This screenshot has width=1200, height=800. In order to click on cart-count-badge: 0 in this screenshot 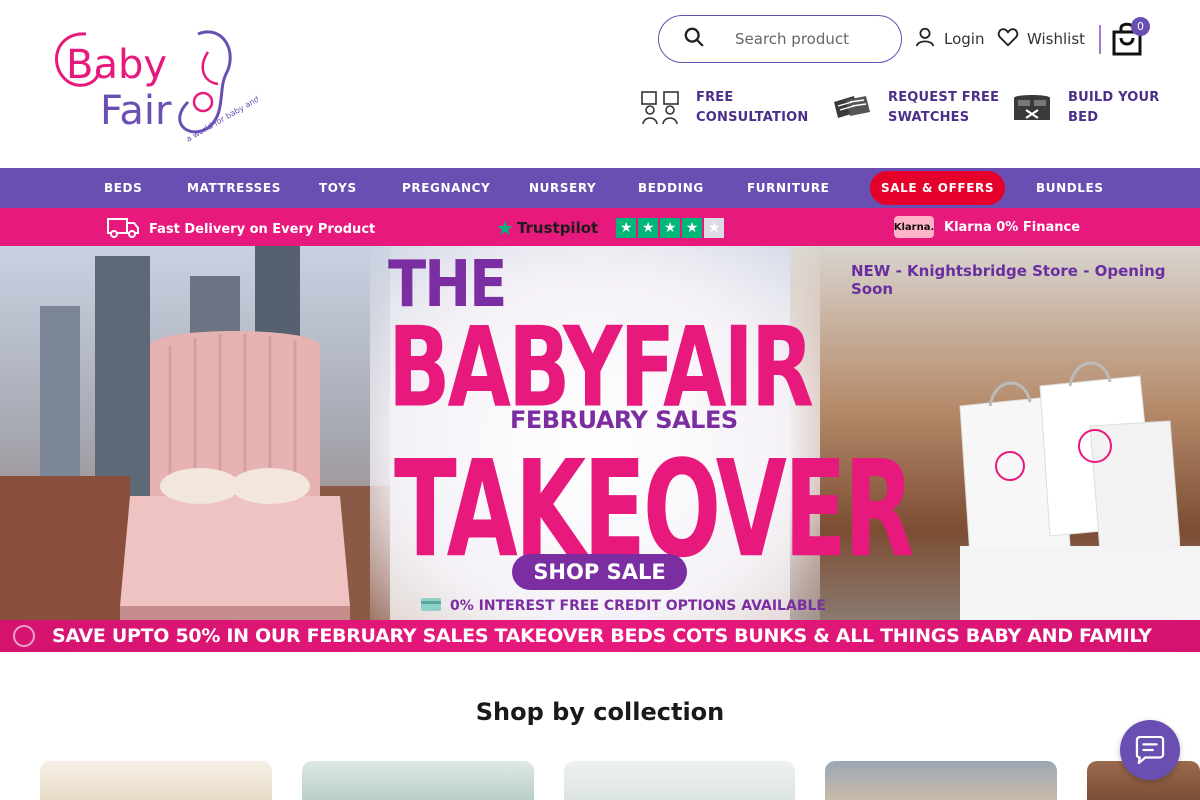, I will do `click(1140, 26)`.